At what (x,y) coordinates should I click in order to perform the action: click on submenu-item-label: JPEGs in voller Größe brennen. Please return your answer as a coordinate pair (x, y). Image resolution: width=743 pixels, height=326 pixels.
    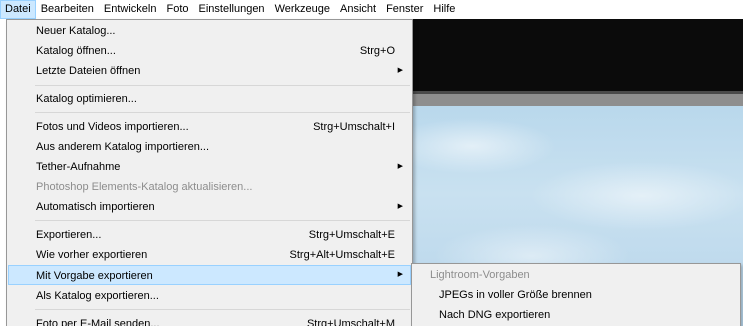
    Looking at the image, I should click on (515, 295).